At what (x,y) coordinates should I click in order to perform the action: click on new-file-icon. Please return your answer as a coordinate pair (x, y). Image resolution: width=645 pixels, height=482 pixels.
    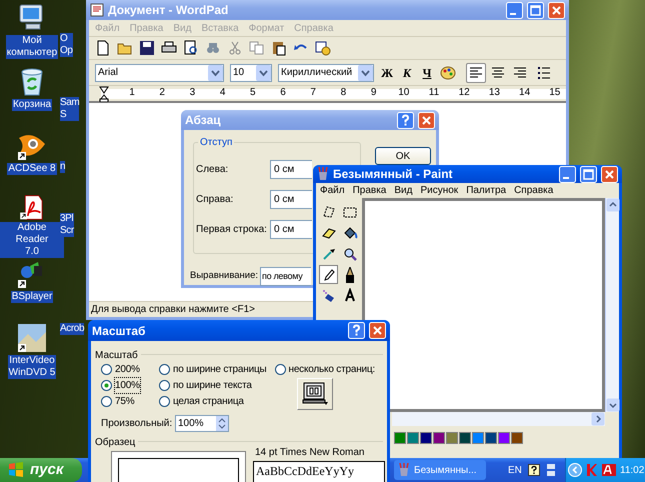
    Looking at the image, I should click on (103, 48).